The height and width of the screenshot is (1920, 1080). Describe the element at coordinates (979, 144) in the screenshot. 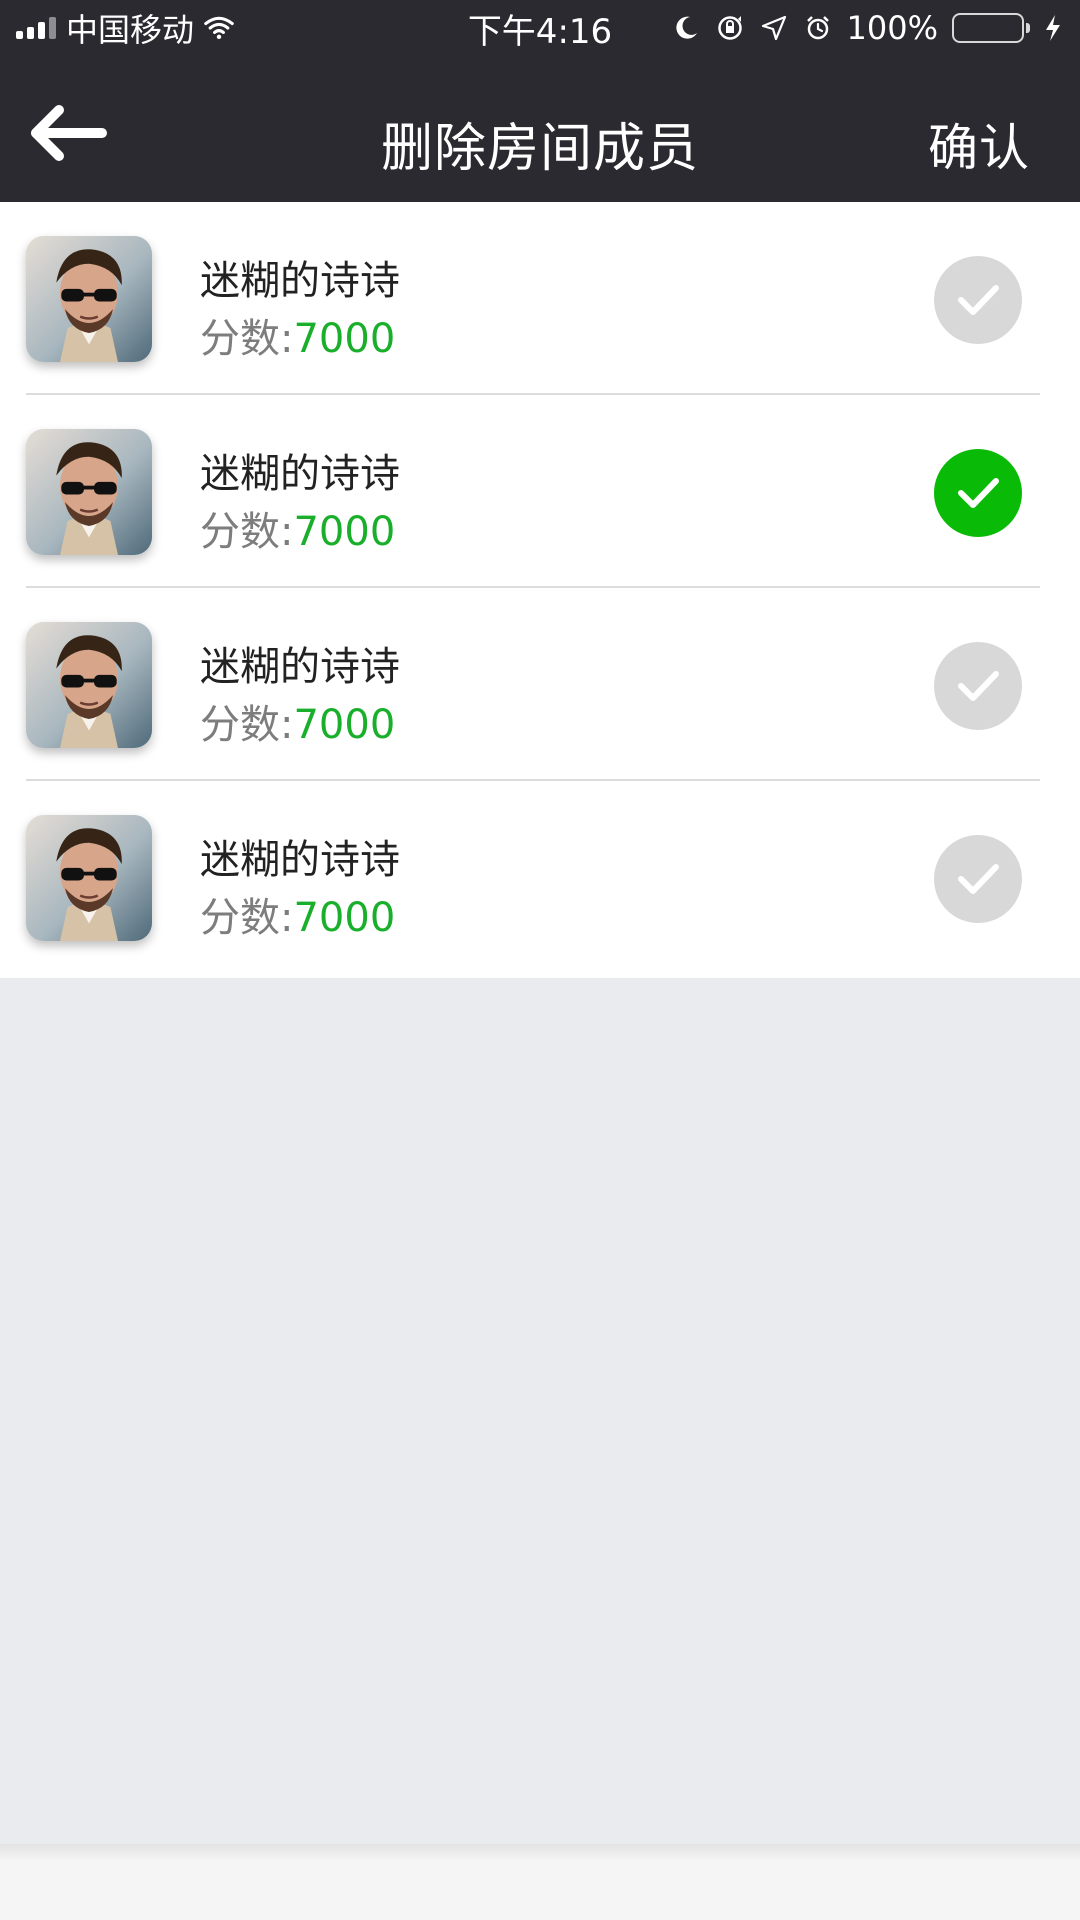

I see `confirm-button: 确认` at that location.